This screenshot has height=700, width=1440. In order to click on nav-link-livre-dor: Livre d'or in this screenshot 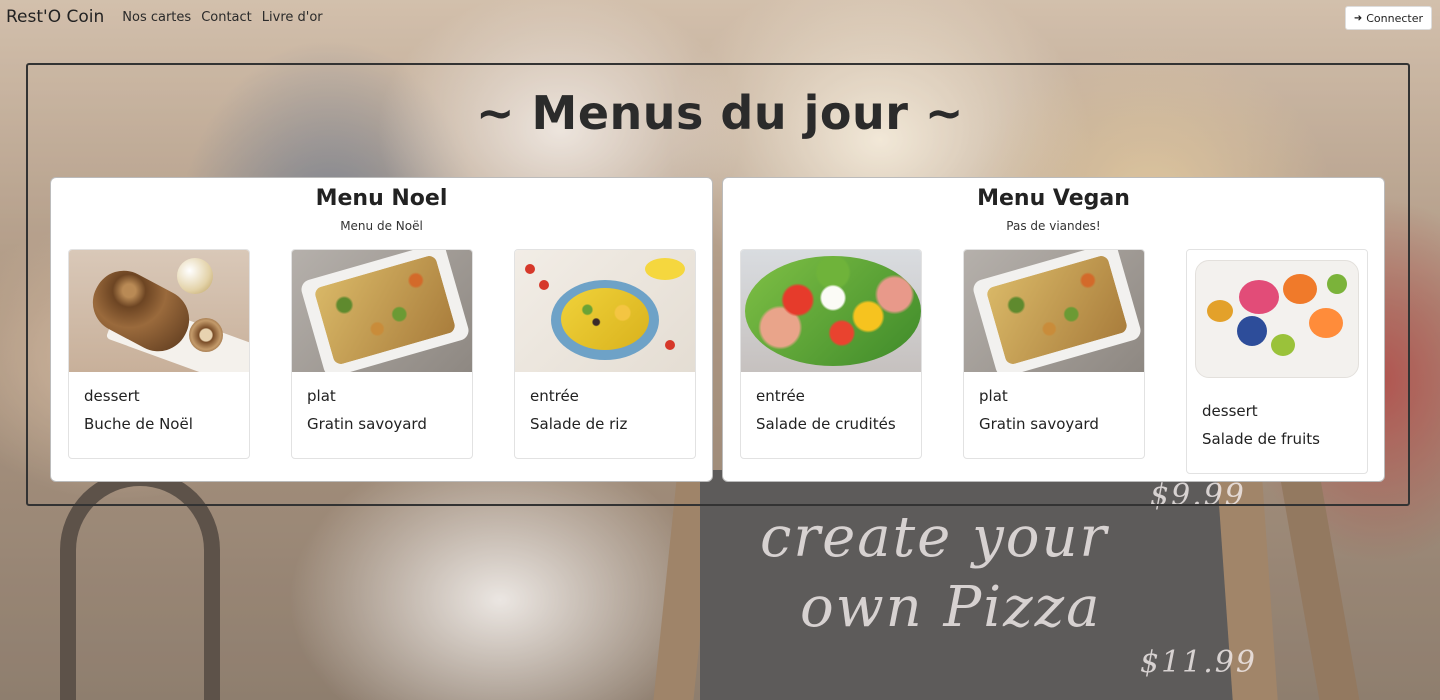, I will do `click(292, 17)`.